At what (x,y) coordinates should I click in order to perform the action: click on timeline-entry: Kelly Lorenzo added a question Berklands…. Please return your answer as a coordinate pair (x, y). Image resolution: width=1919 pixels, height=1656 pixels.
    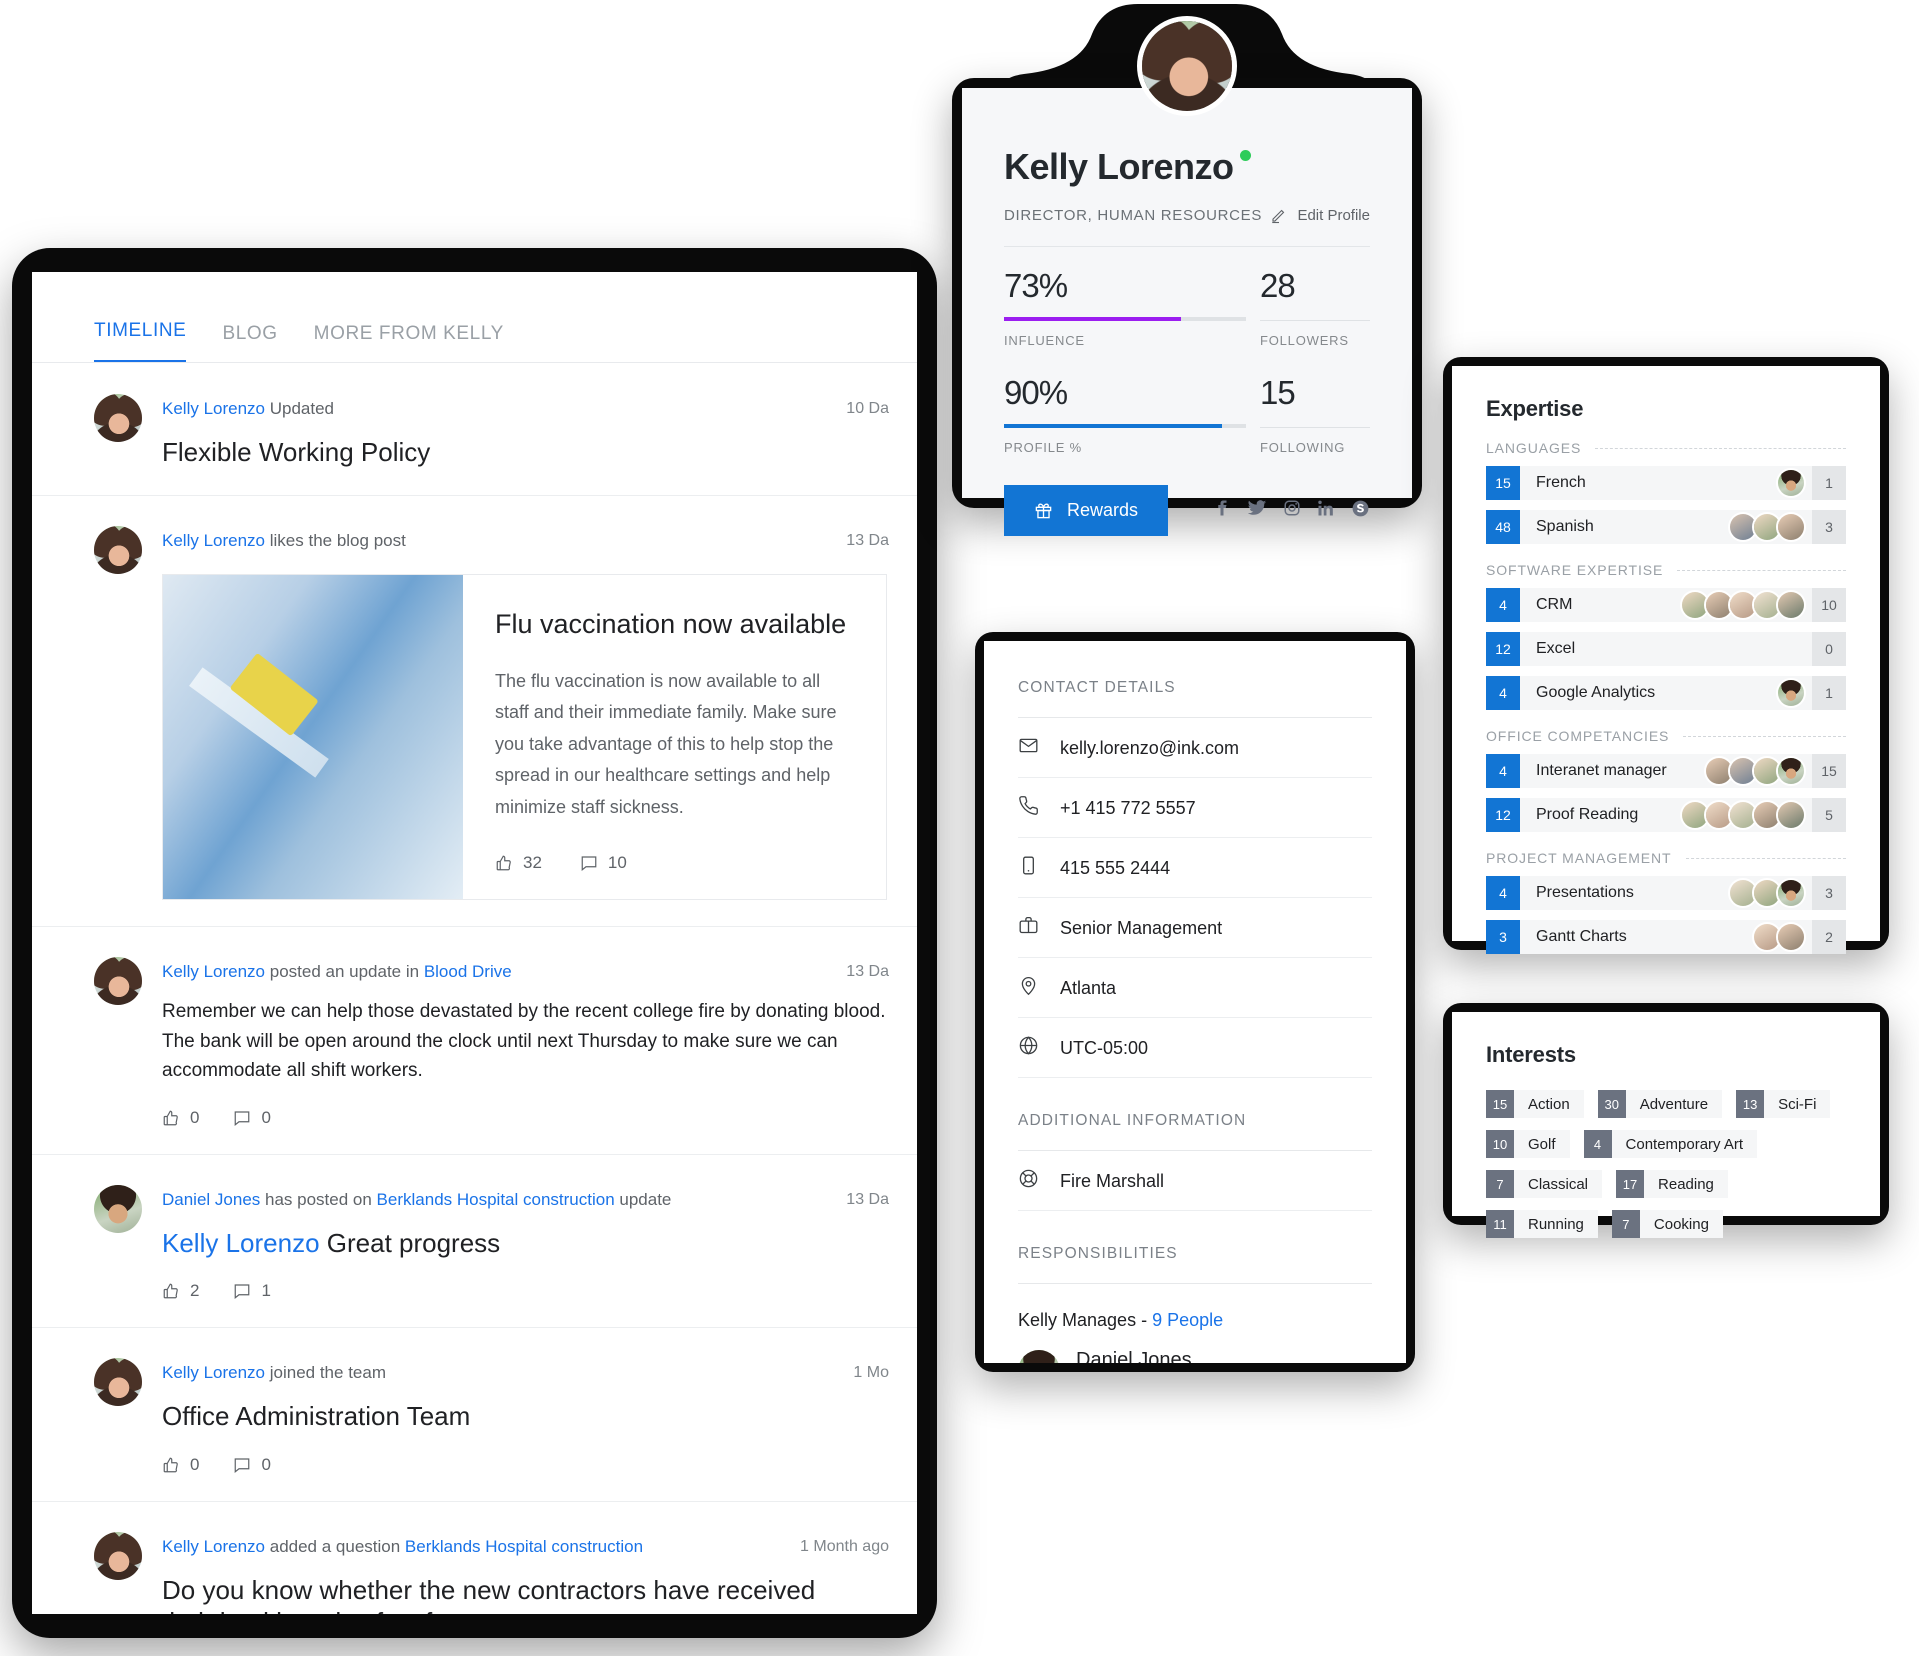
    Looking at the image, I should click on (474, 1558).